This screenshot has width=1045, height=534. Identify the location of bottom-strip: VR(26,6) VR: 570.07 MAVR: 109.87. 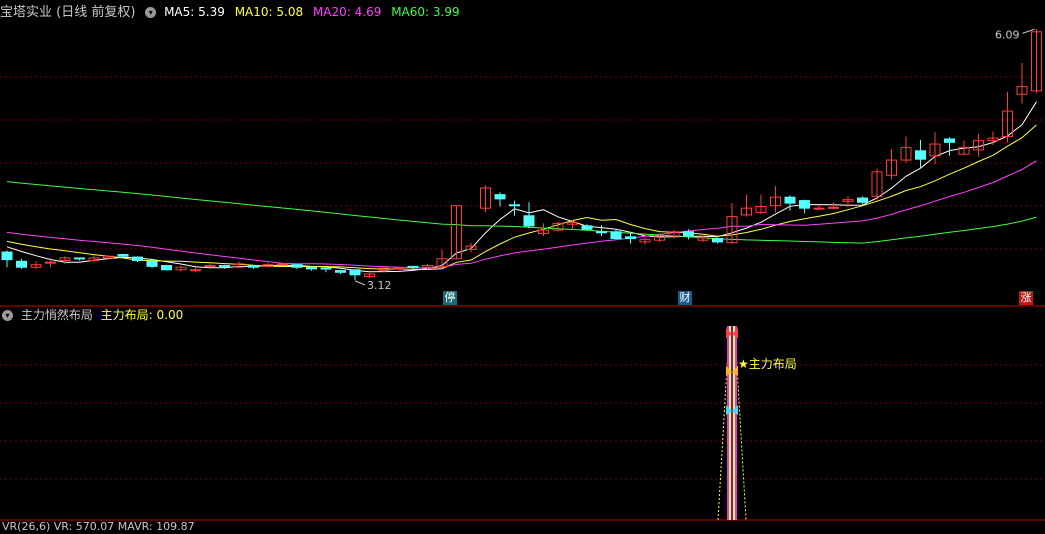
(101, 527).